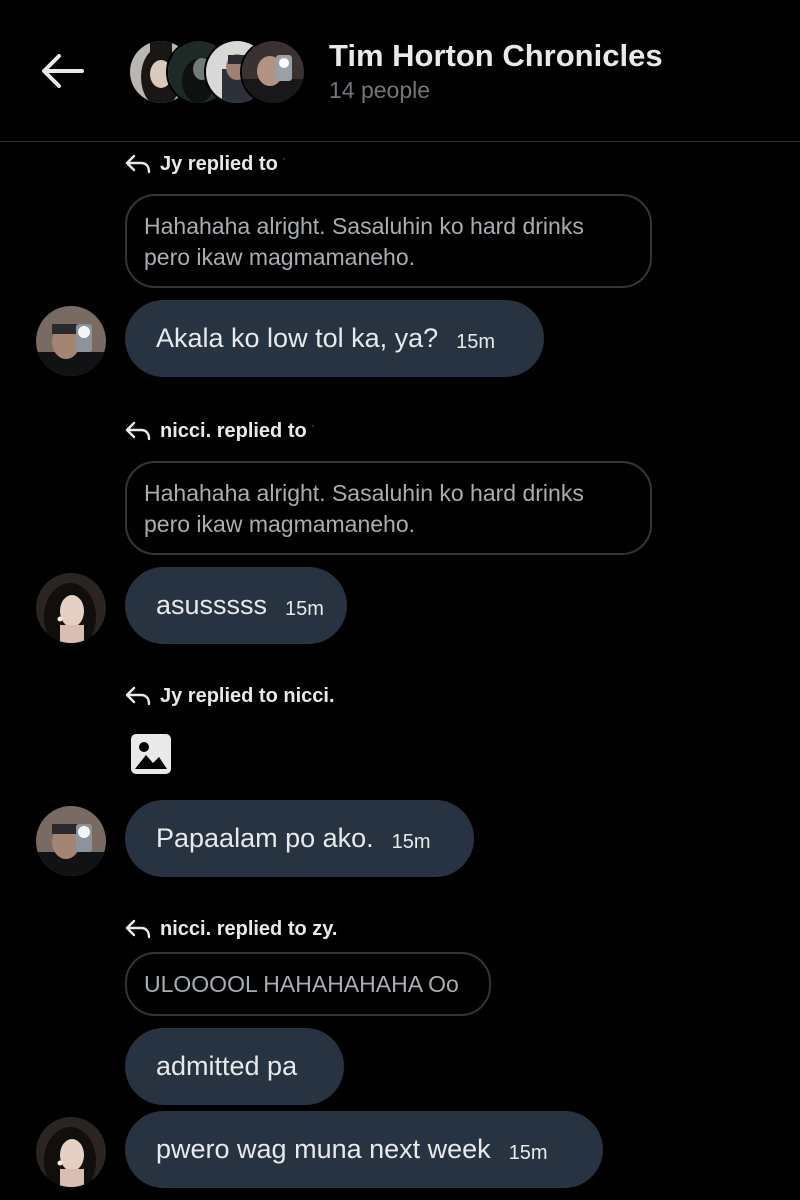 The image size is (800, 1200). Describe the element at coordinates (265, 838) in the screenshot. I see `message-text: Papaalam po ako.` at that location.